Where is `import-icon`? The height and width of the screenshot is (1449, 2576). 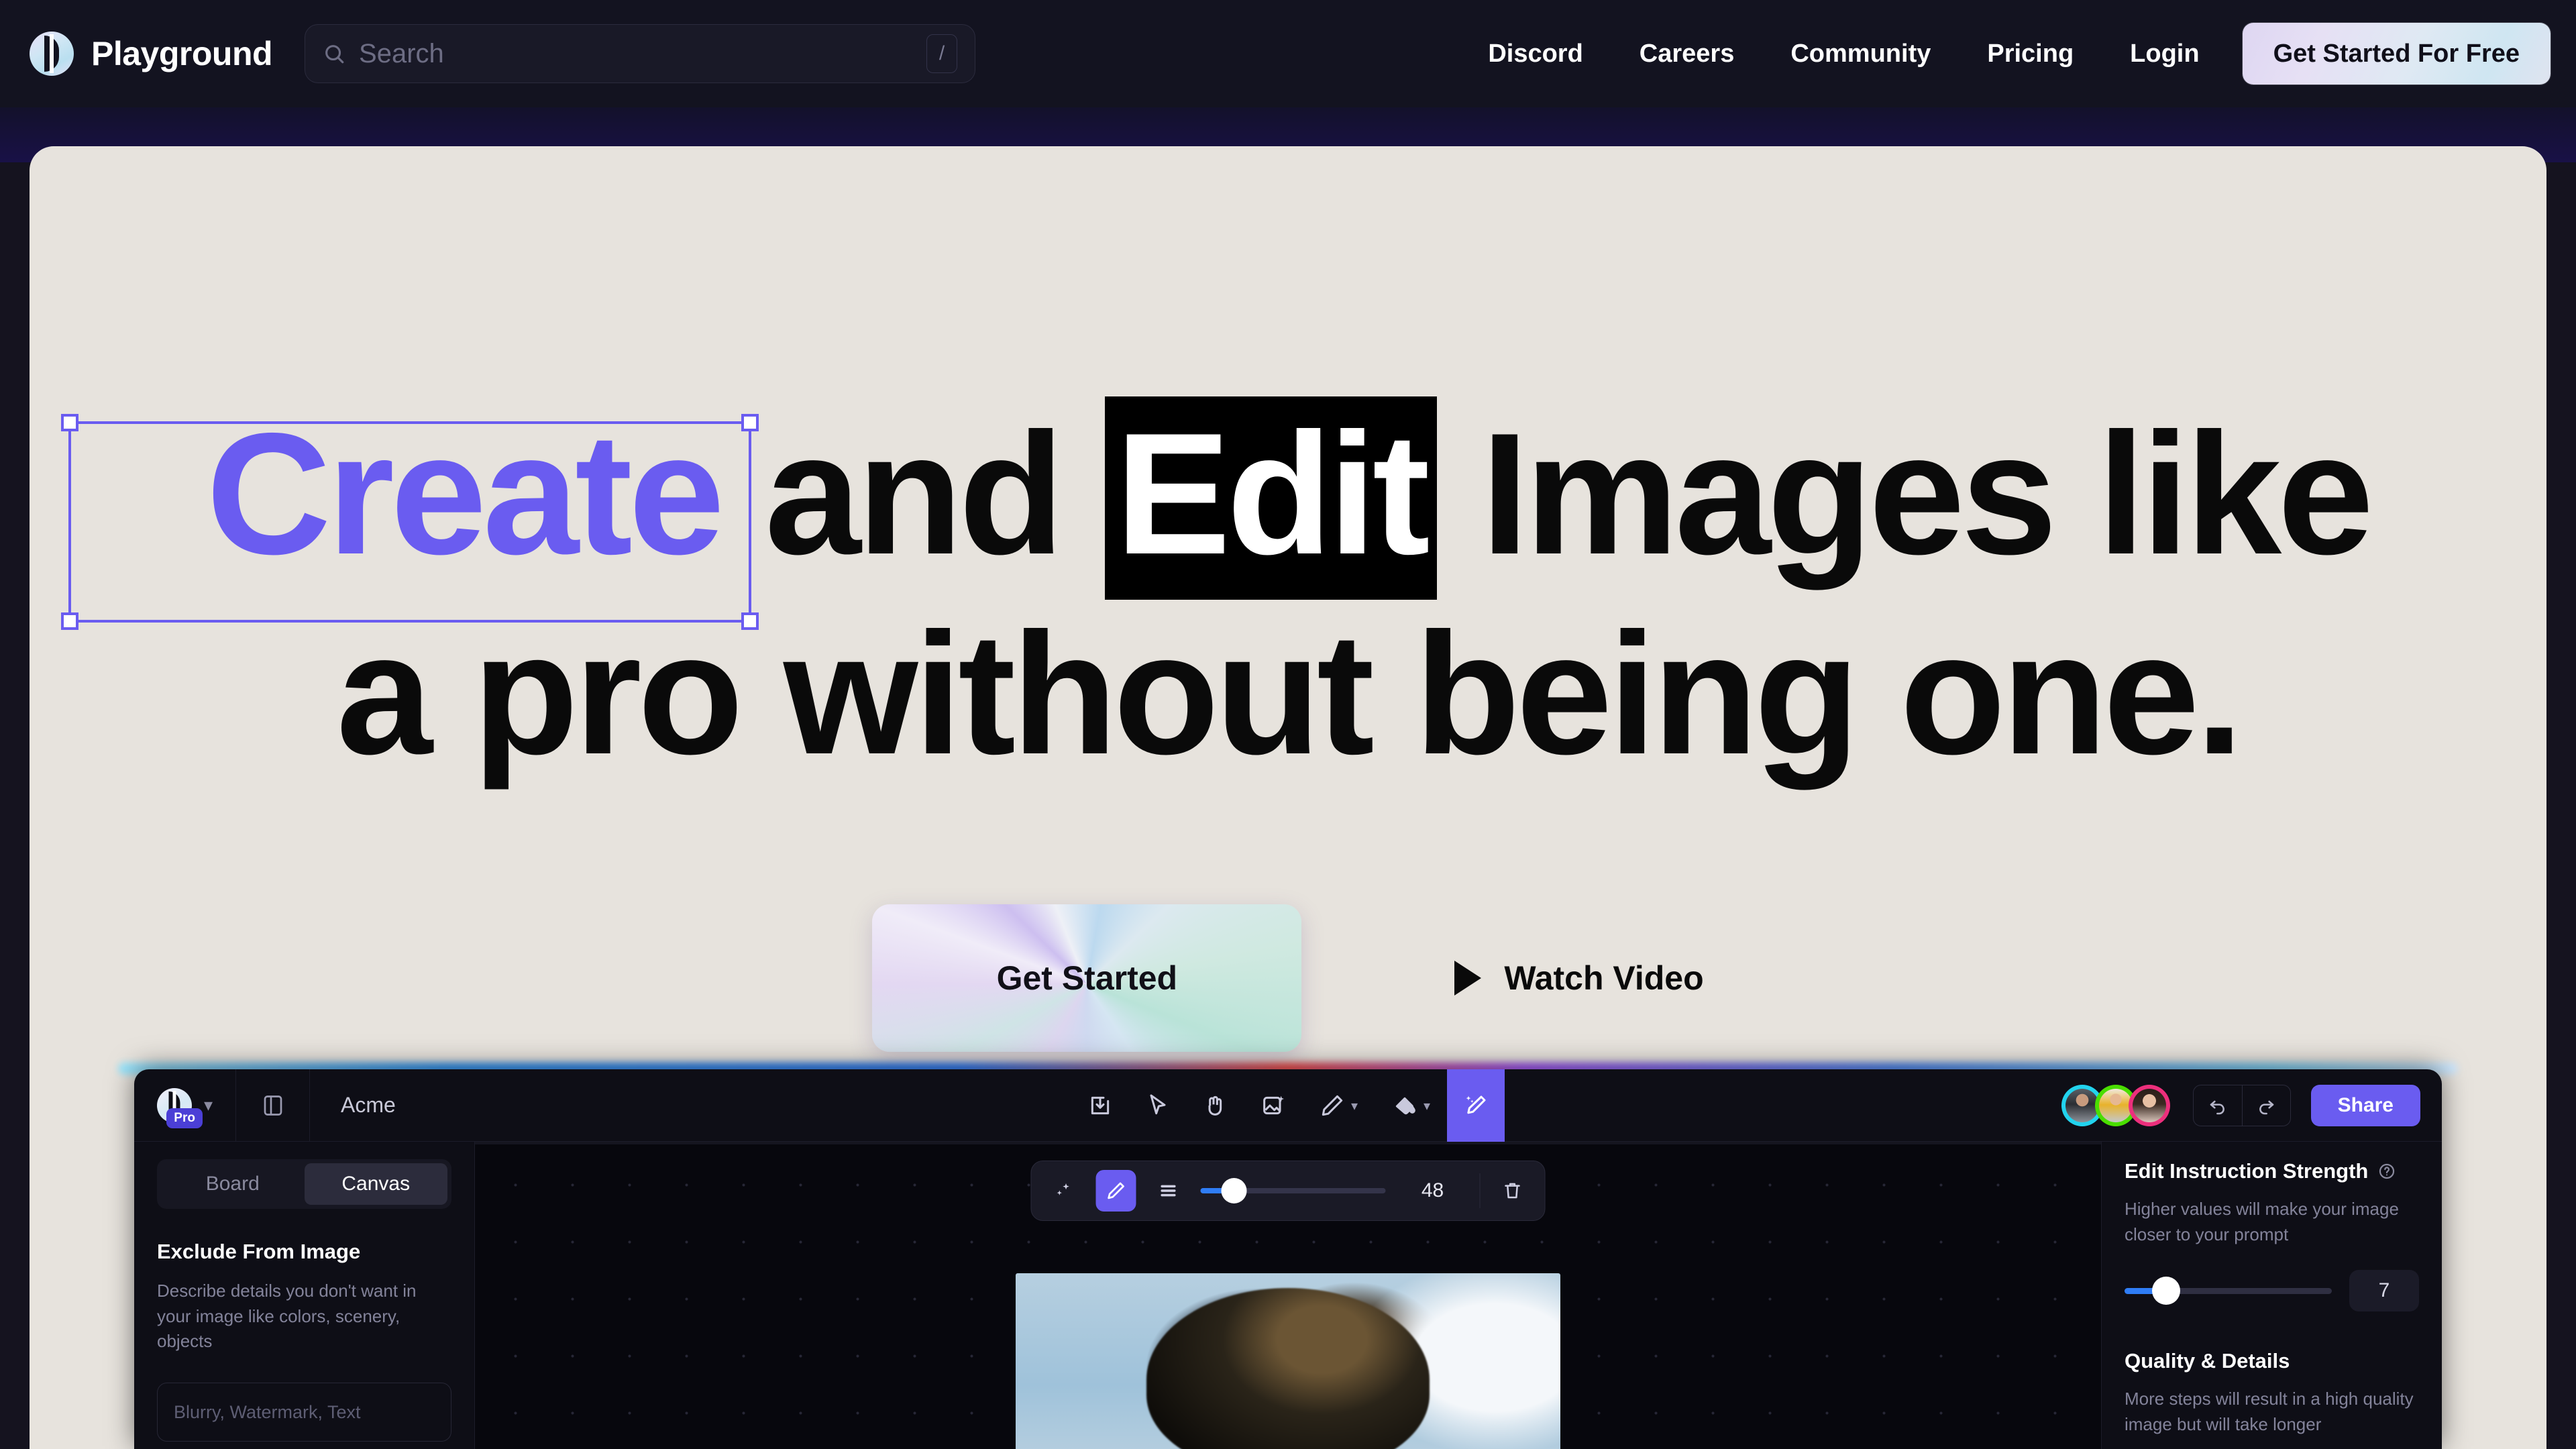 import-icon is located at coordinates (1100, 1105).